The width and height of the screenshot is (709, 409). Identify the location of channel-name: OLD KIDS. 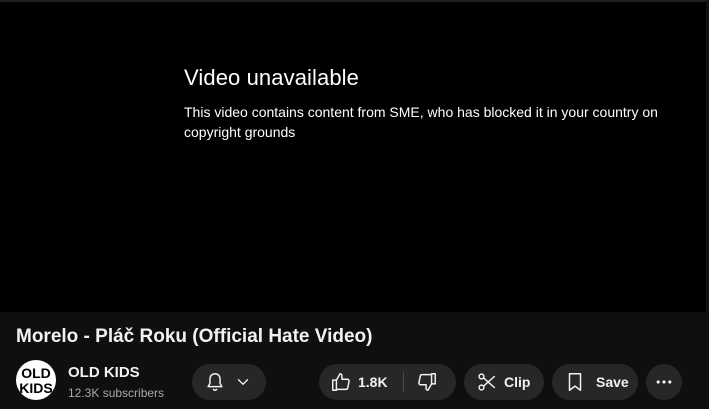
(104, 372).